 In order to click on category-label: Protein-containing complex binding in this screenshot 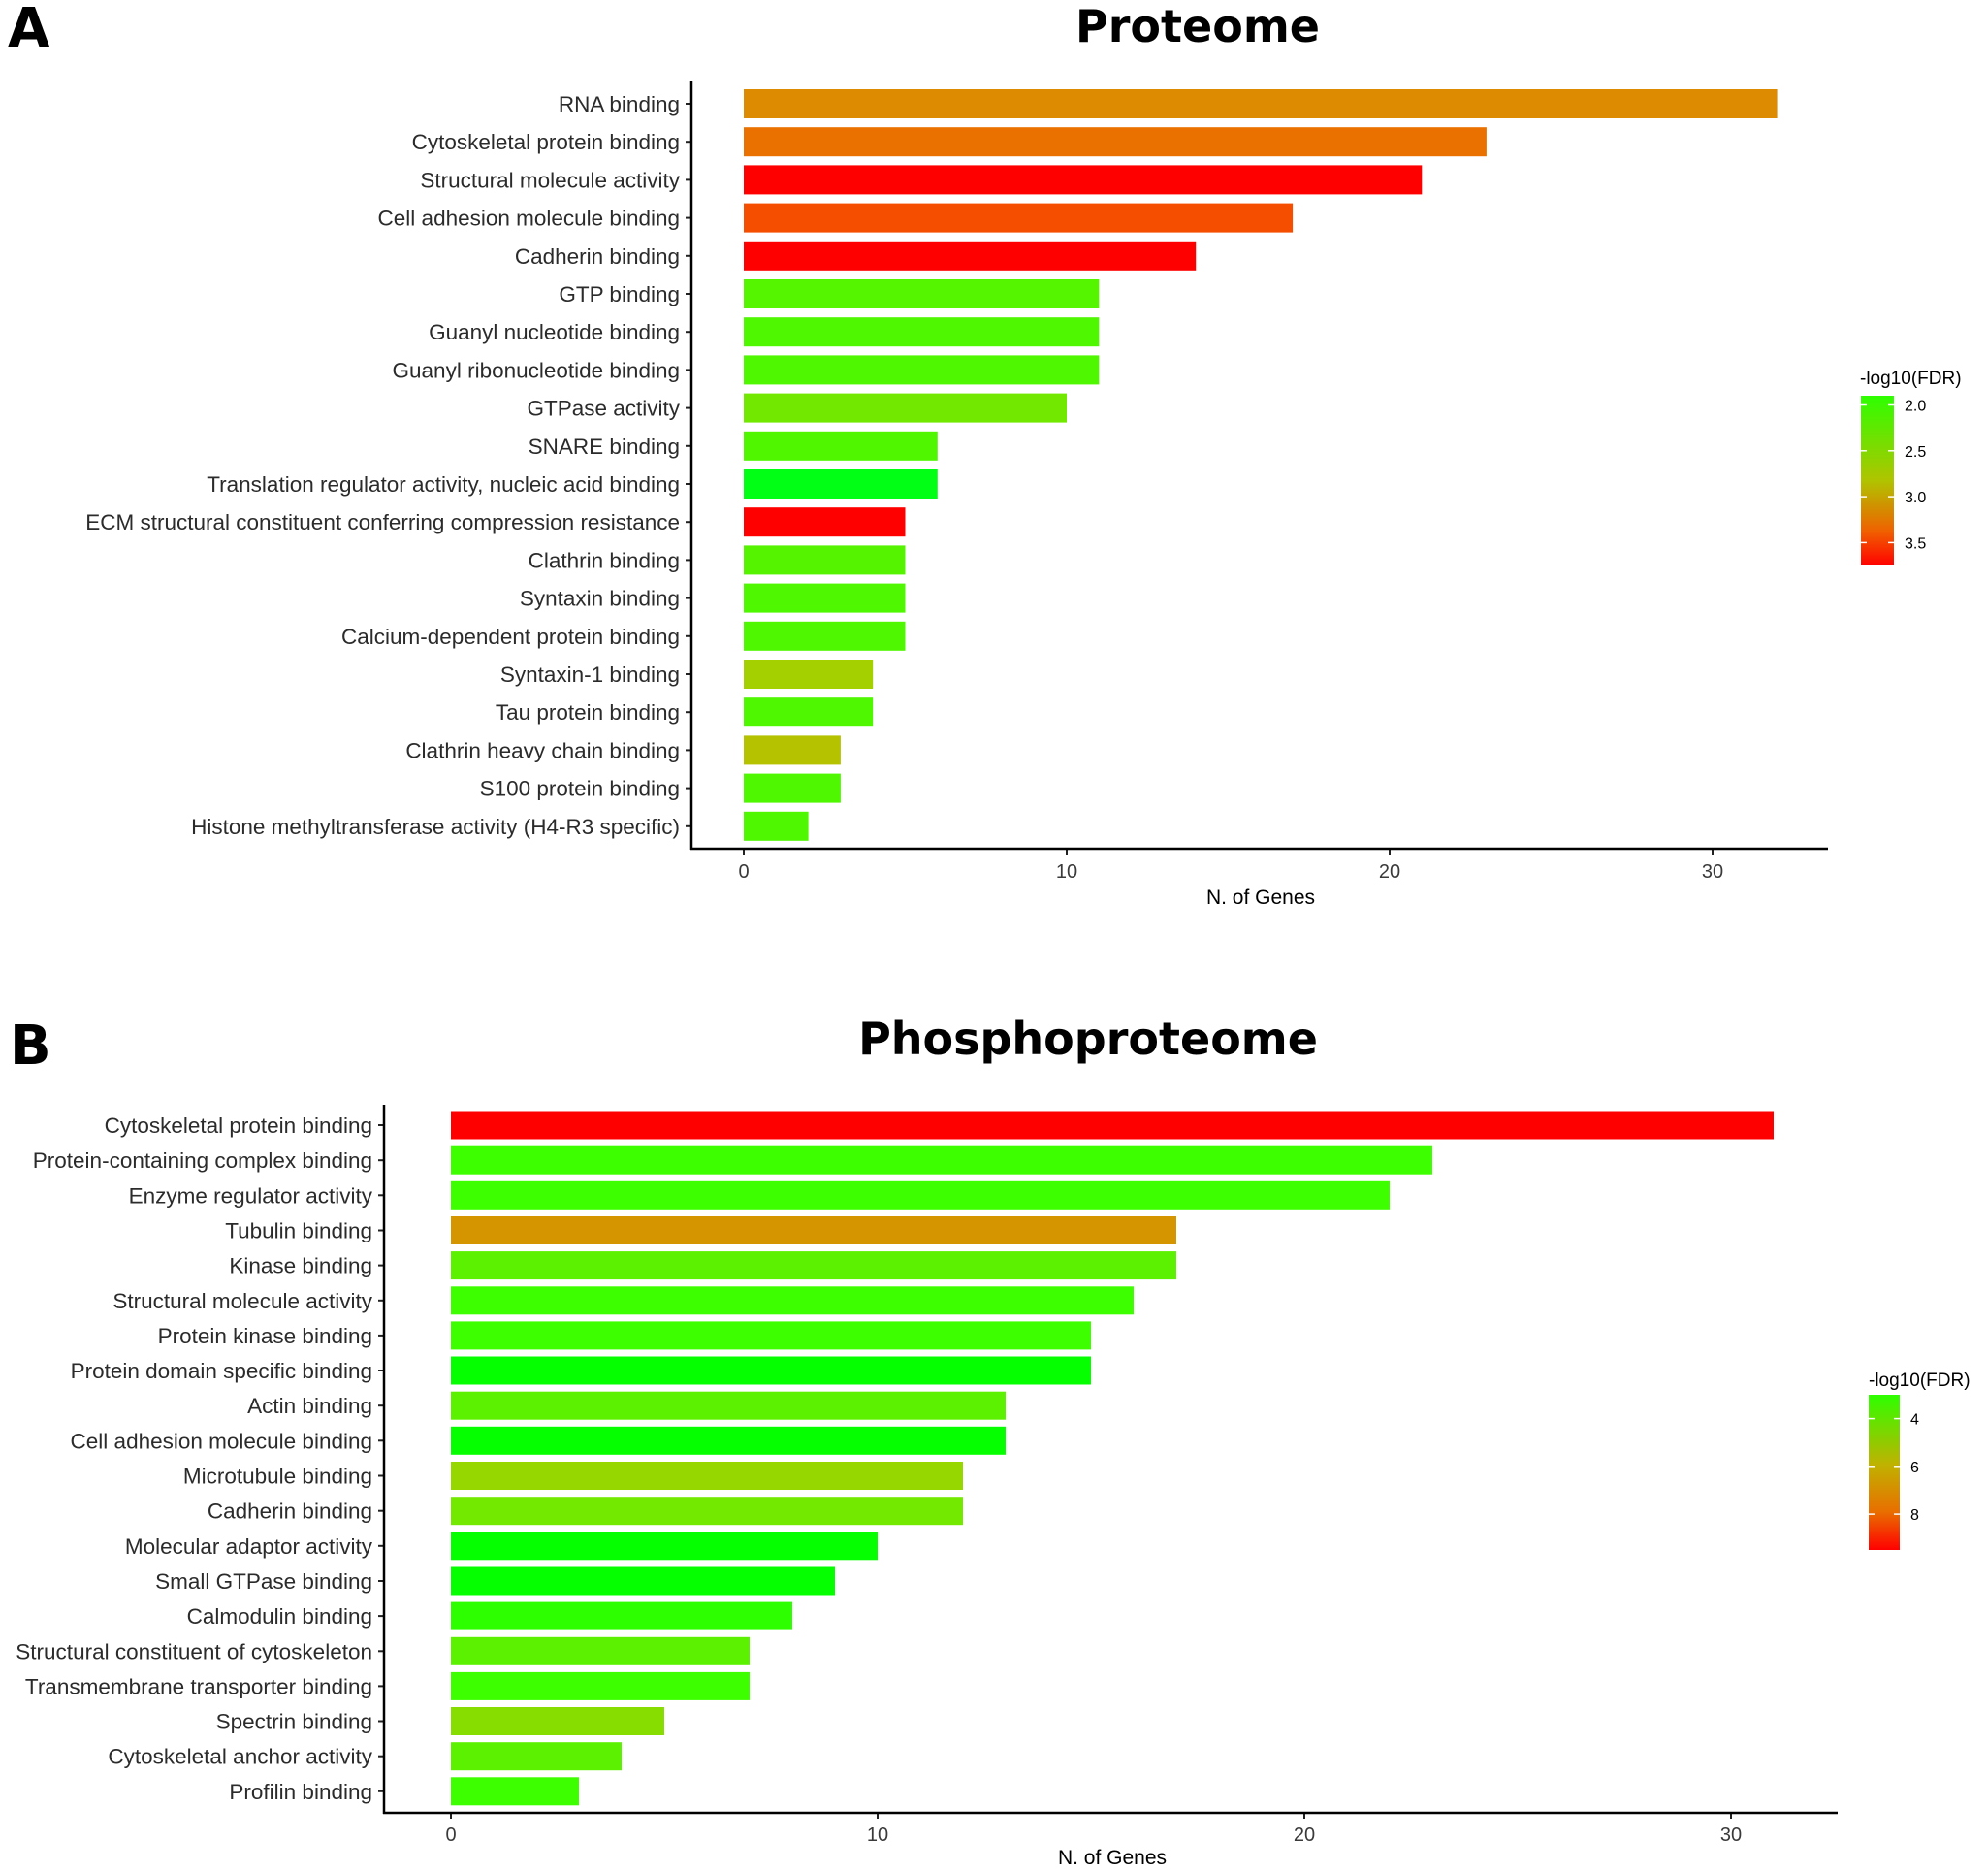, I will do `click(202, 1160)`.